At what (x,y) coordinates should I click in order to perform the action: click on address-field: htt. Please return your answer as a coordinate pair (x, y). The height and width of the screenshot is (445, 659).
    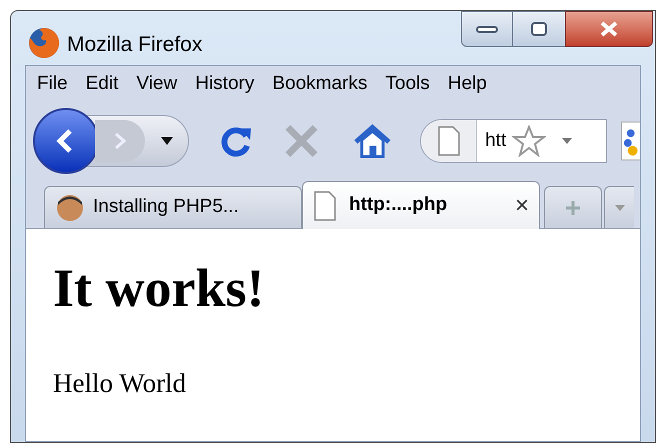
    Looking at the image, I should click on (513, 141).